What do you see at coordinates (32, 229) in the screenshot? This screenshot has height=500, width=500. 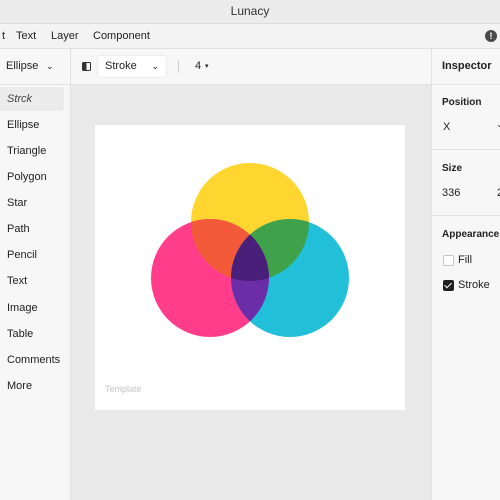 I see `sidebar-item-path: Path` at bounding box center [32, 229].